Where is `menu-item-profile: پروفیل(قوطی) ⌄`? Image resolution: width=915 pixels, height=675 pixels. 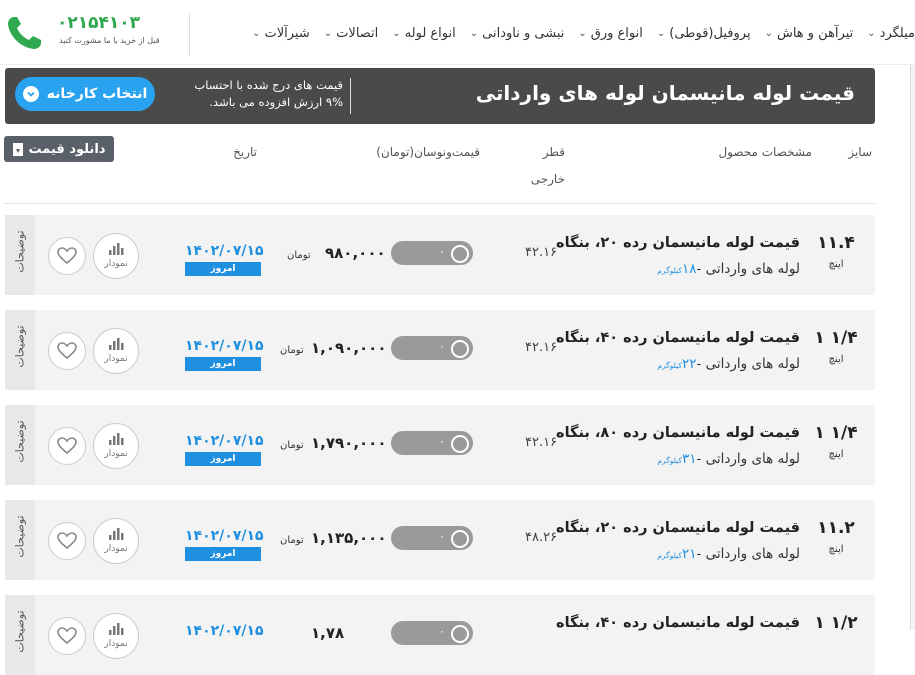 menu-item-profile: پروفیل(قوطی) ⌄ is located at coordinates (704, 33).